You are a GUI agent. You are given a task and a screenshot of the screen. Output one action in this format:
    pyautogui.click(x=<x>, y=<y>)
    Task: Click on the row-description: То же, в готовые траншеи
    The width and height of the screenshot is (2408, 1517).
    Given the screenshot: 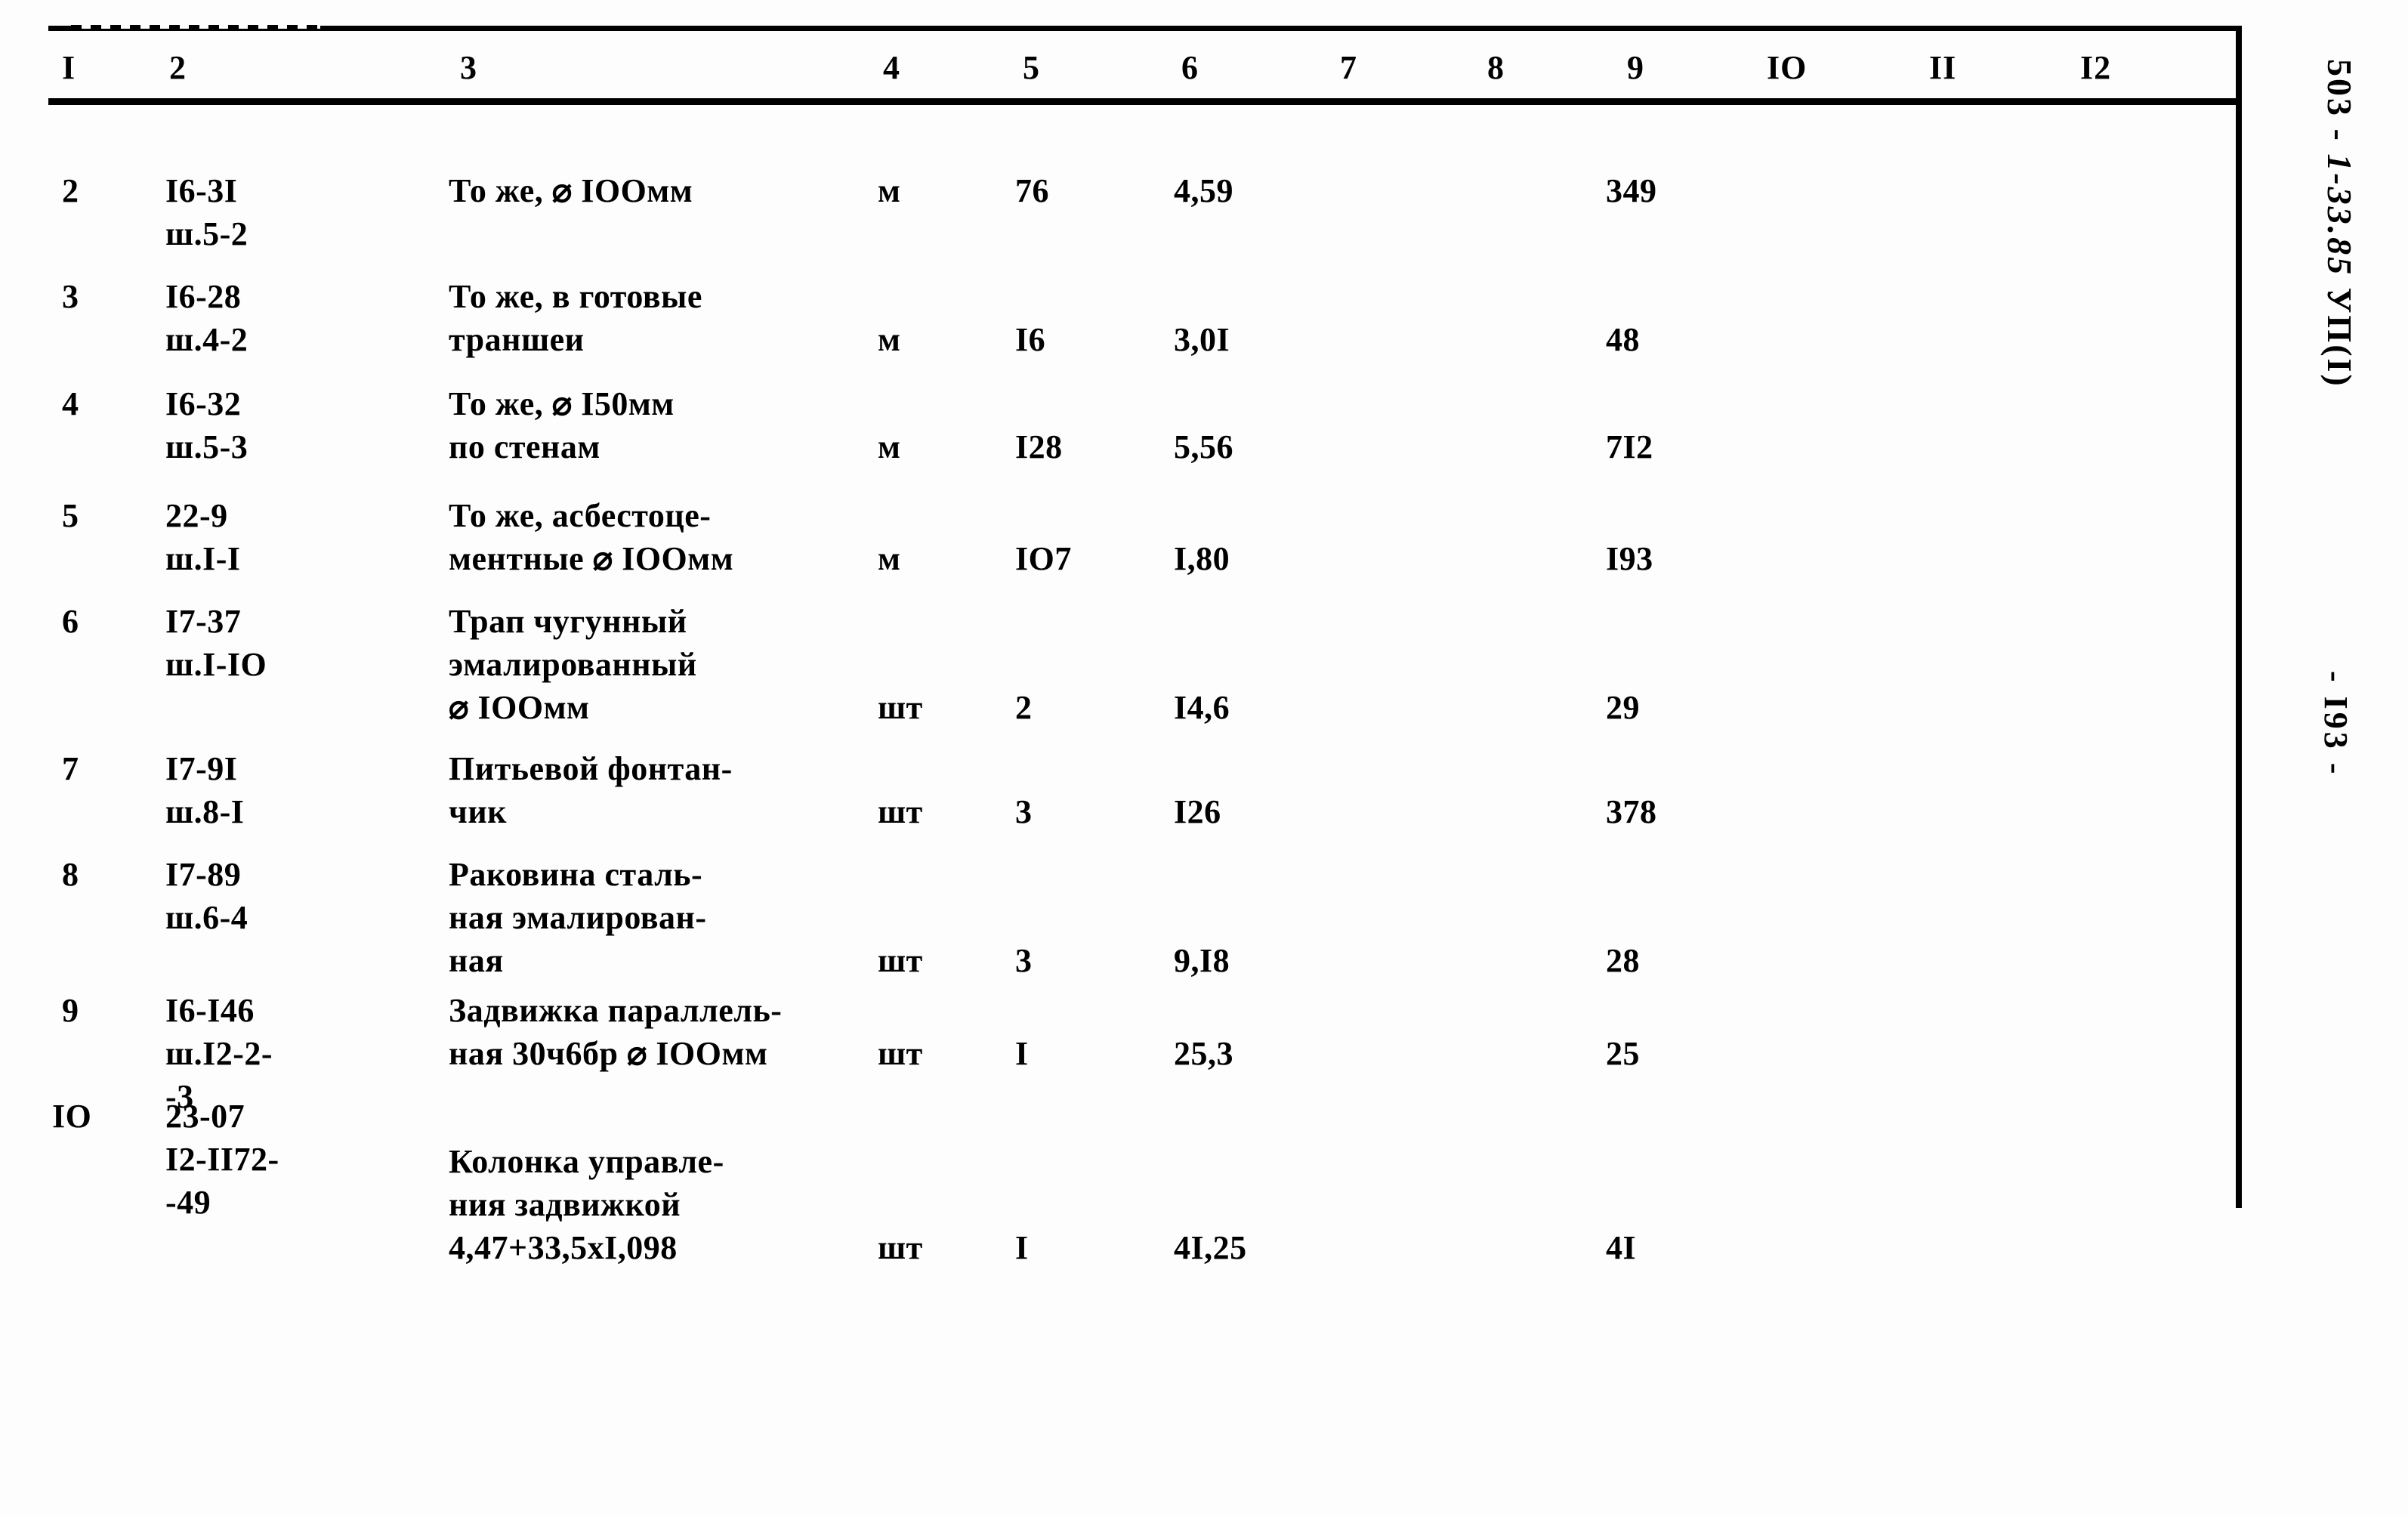 What is the action you would take?
    pyautogui.click(x=575, y=318)
    